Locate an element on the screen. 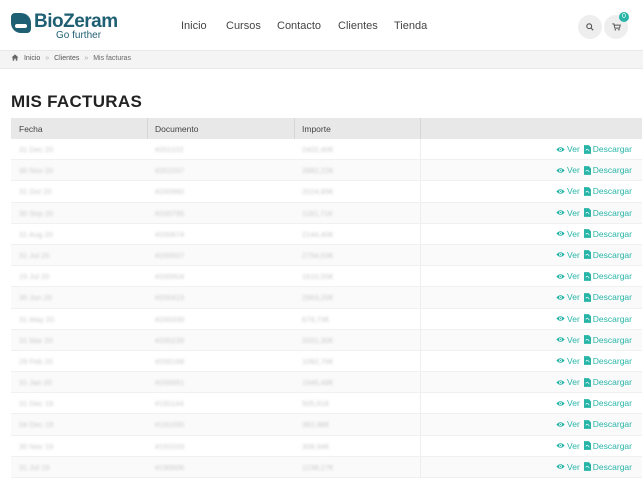 Image resolution: width=643 pixels, height=478 pixels. brand-logo: BioZeram Go further is located at coordinates (64, 26).